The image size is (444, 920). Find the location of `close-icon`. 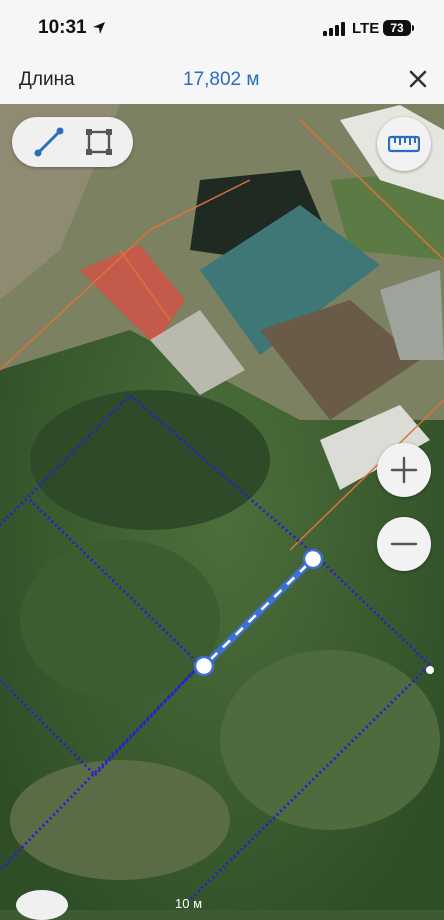

close-icon is located at coordinates (418, 79).